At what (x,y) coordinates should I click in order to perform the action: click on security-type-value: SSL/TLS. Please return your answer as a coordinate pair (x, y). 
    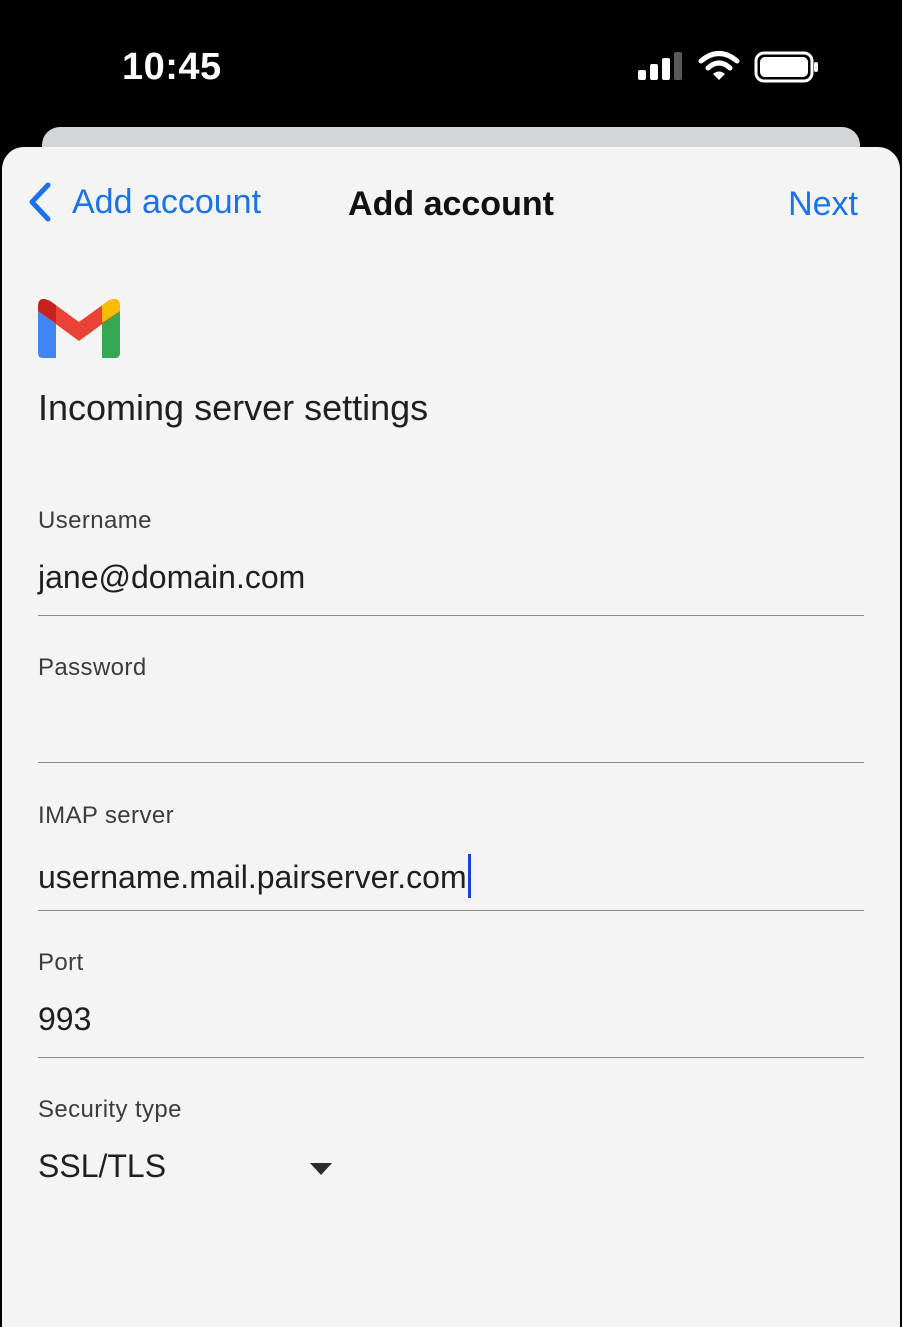
    Looking at the image, I should click on (102, 1166).